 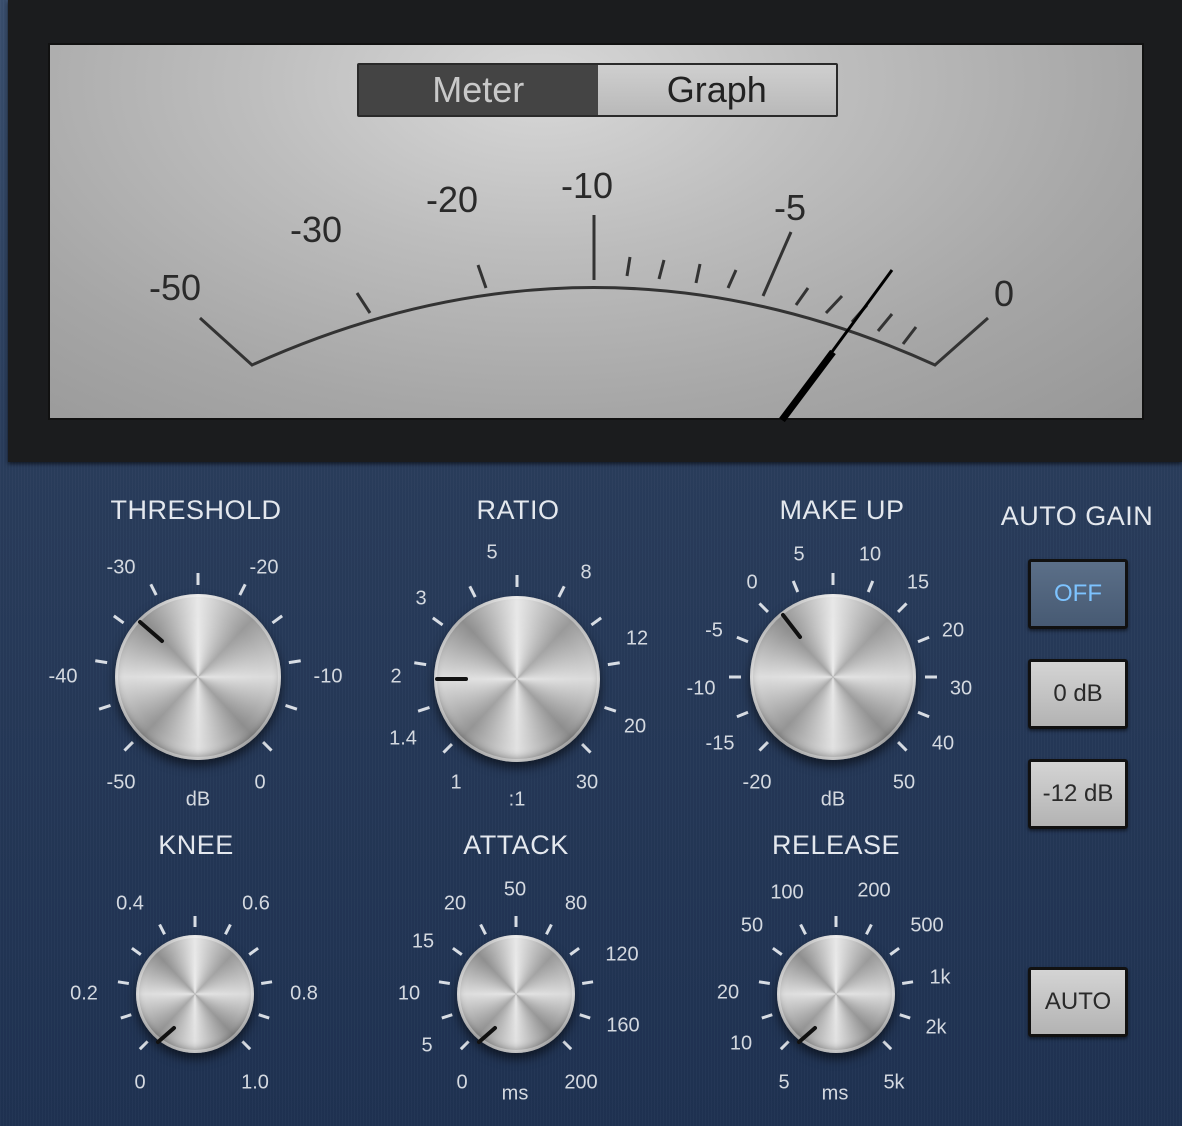 What do you see at coordinates (757, 782) in the screenshot?
I see `makeup-tick: -20` at bounding box center [757, 782].